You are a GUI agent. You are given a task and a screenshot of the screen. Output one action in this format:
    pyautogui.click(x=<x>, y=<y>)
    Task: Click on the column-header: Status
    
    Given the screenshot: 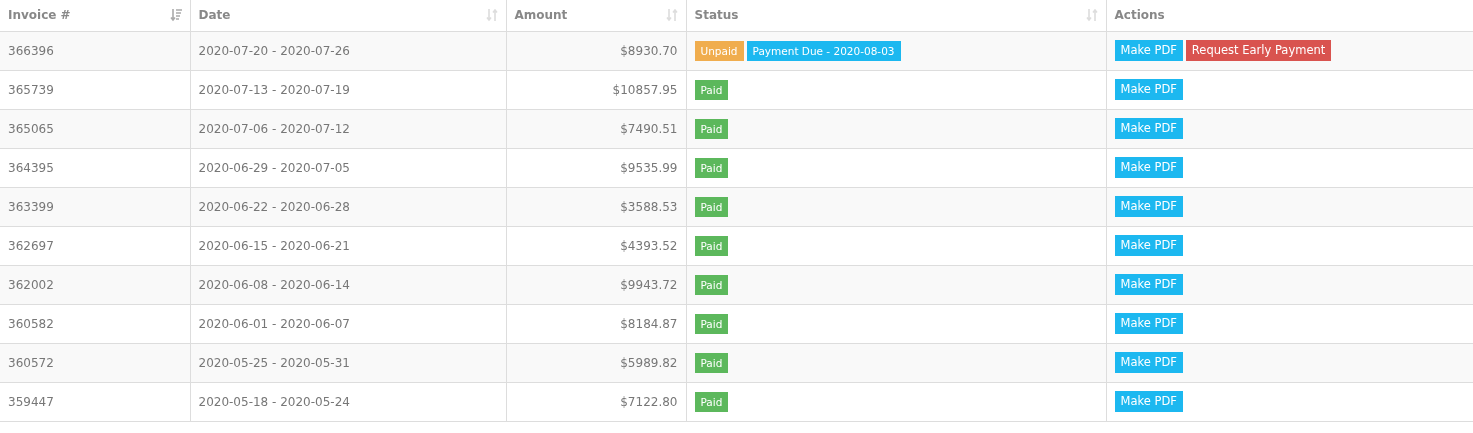 What is the action you would take?
    pyautogui.click(x=716, y=15)
    